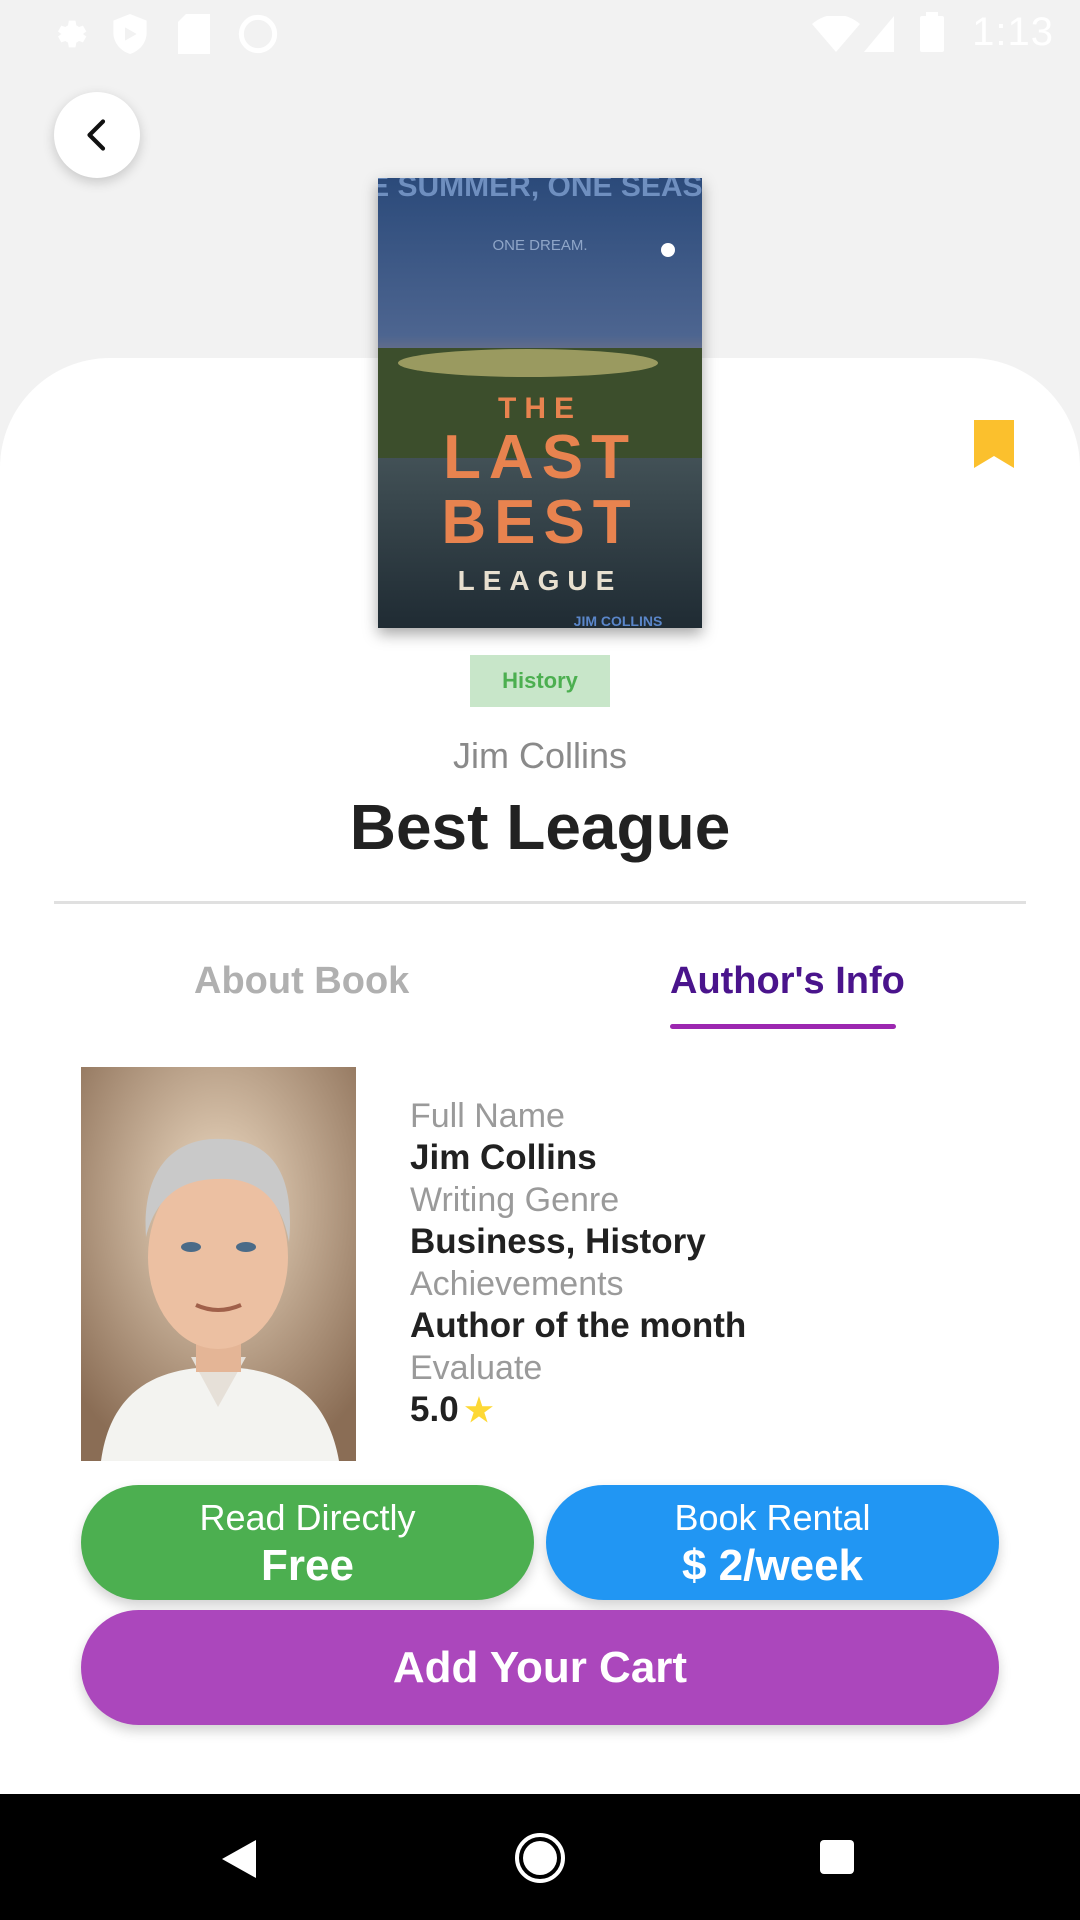 The image size is (1080, 1920). Describe the element at coordinates (307, 1517) in the screenshot. I see `read-directly-label: Read Directly` at that location.